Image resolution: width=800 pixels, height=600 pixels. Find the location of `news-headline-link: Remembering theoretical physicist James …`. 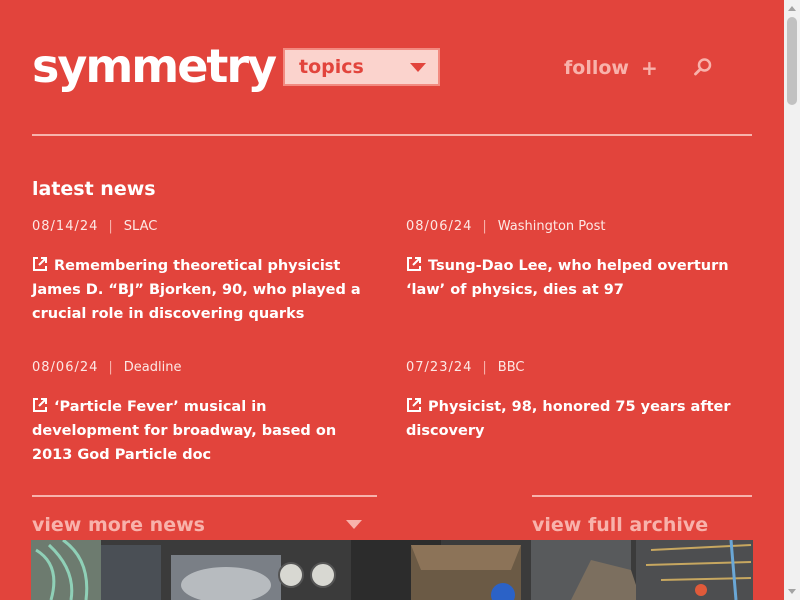

news-headline-link: Remembering theoretical physicist James … is located at coordinates (204, 290).